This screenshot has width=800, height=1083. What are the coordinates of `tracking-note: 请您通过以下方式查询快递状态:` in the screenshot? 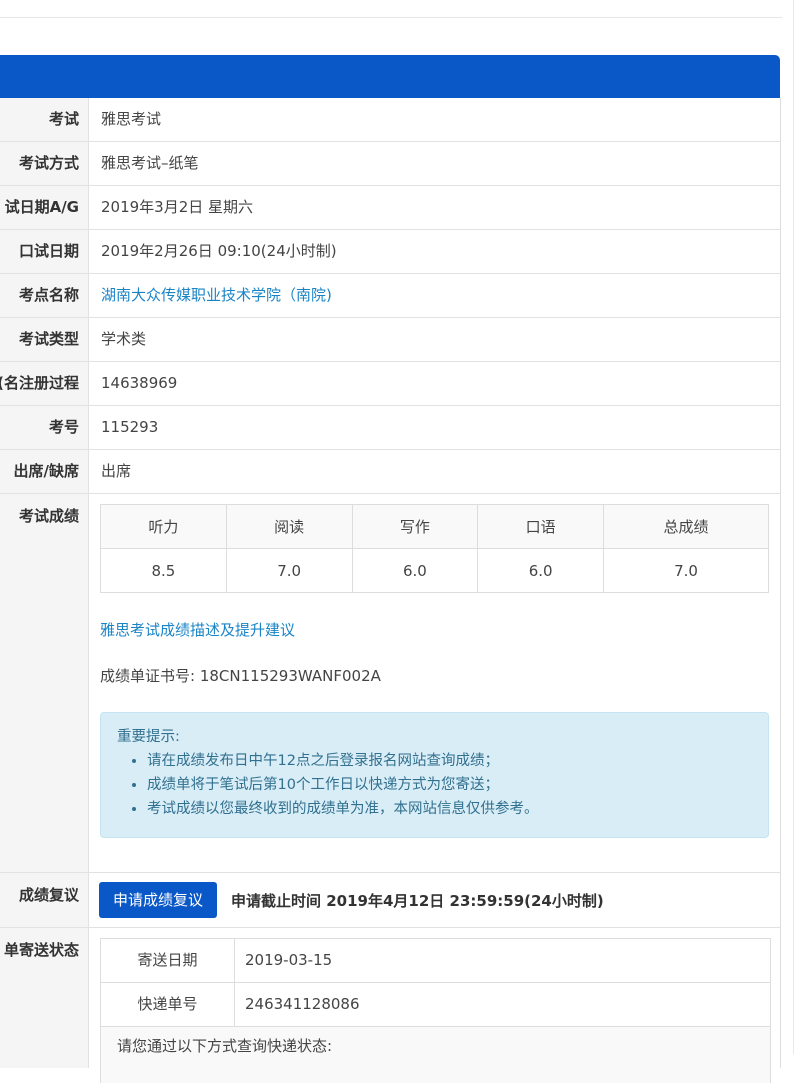 It's located at (435, 1055).